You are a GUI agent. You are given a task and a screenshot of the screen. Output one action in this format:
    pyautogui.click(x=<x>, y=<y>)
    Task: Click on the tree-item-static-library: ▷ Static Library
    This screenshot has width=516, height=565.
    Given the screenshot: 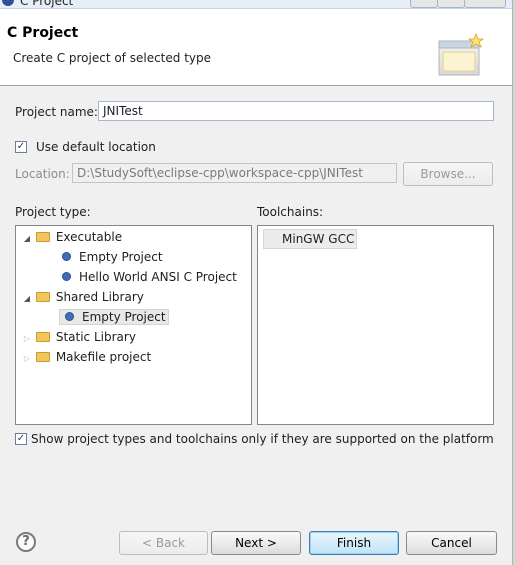 What is the action you would take?
    pyautogui.click(x=79, y=337)
    